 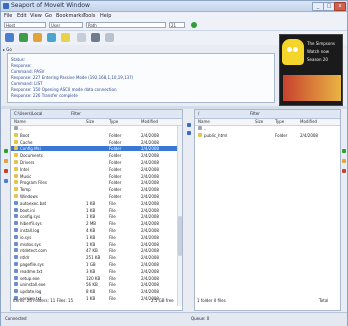 What do you see at coordinates (7, 49) in the screenshot?
I see `go-label: ▸ Go` at bounding box center [7, 49].